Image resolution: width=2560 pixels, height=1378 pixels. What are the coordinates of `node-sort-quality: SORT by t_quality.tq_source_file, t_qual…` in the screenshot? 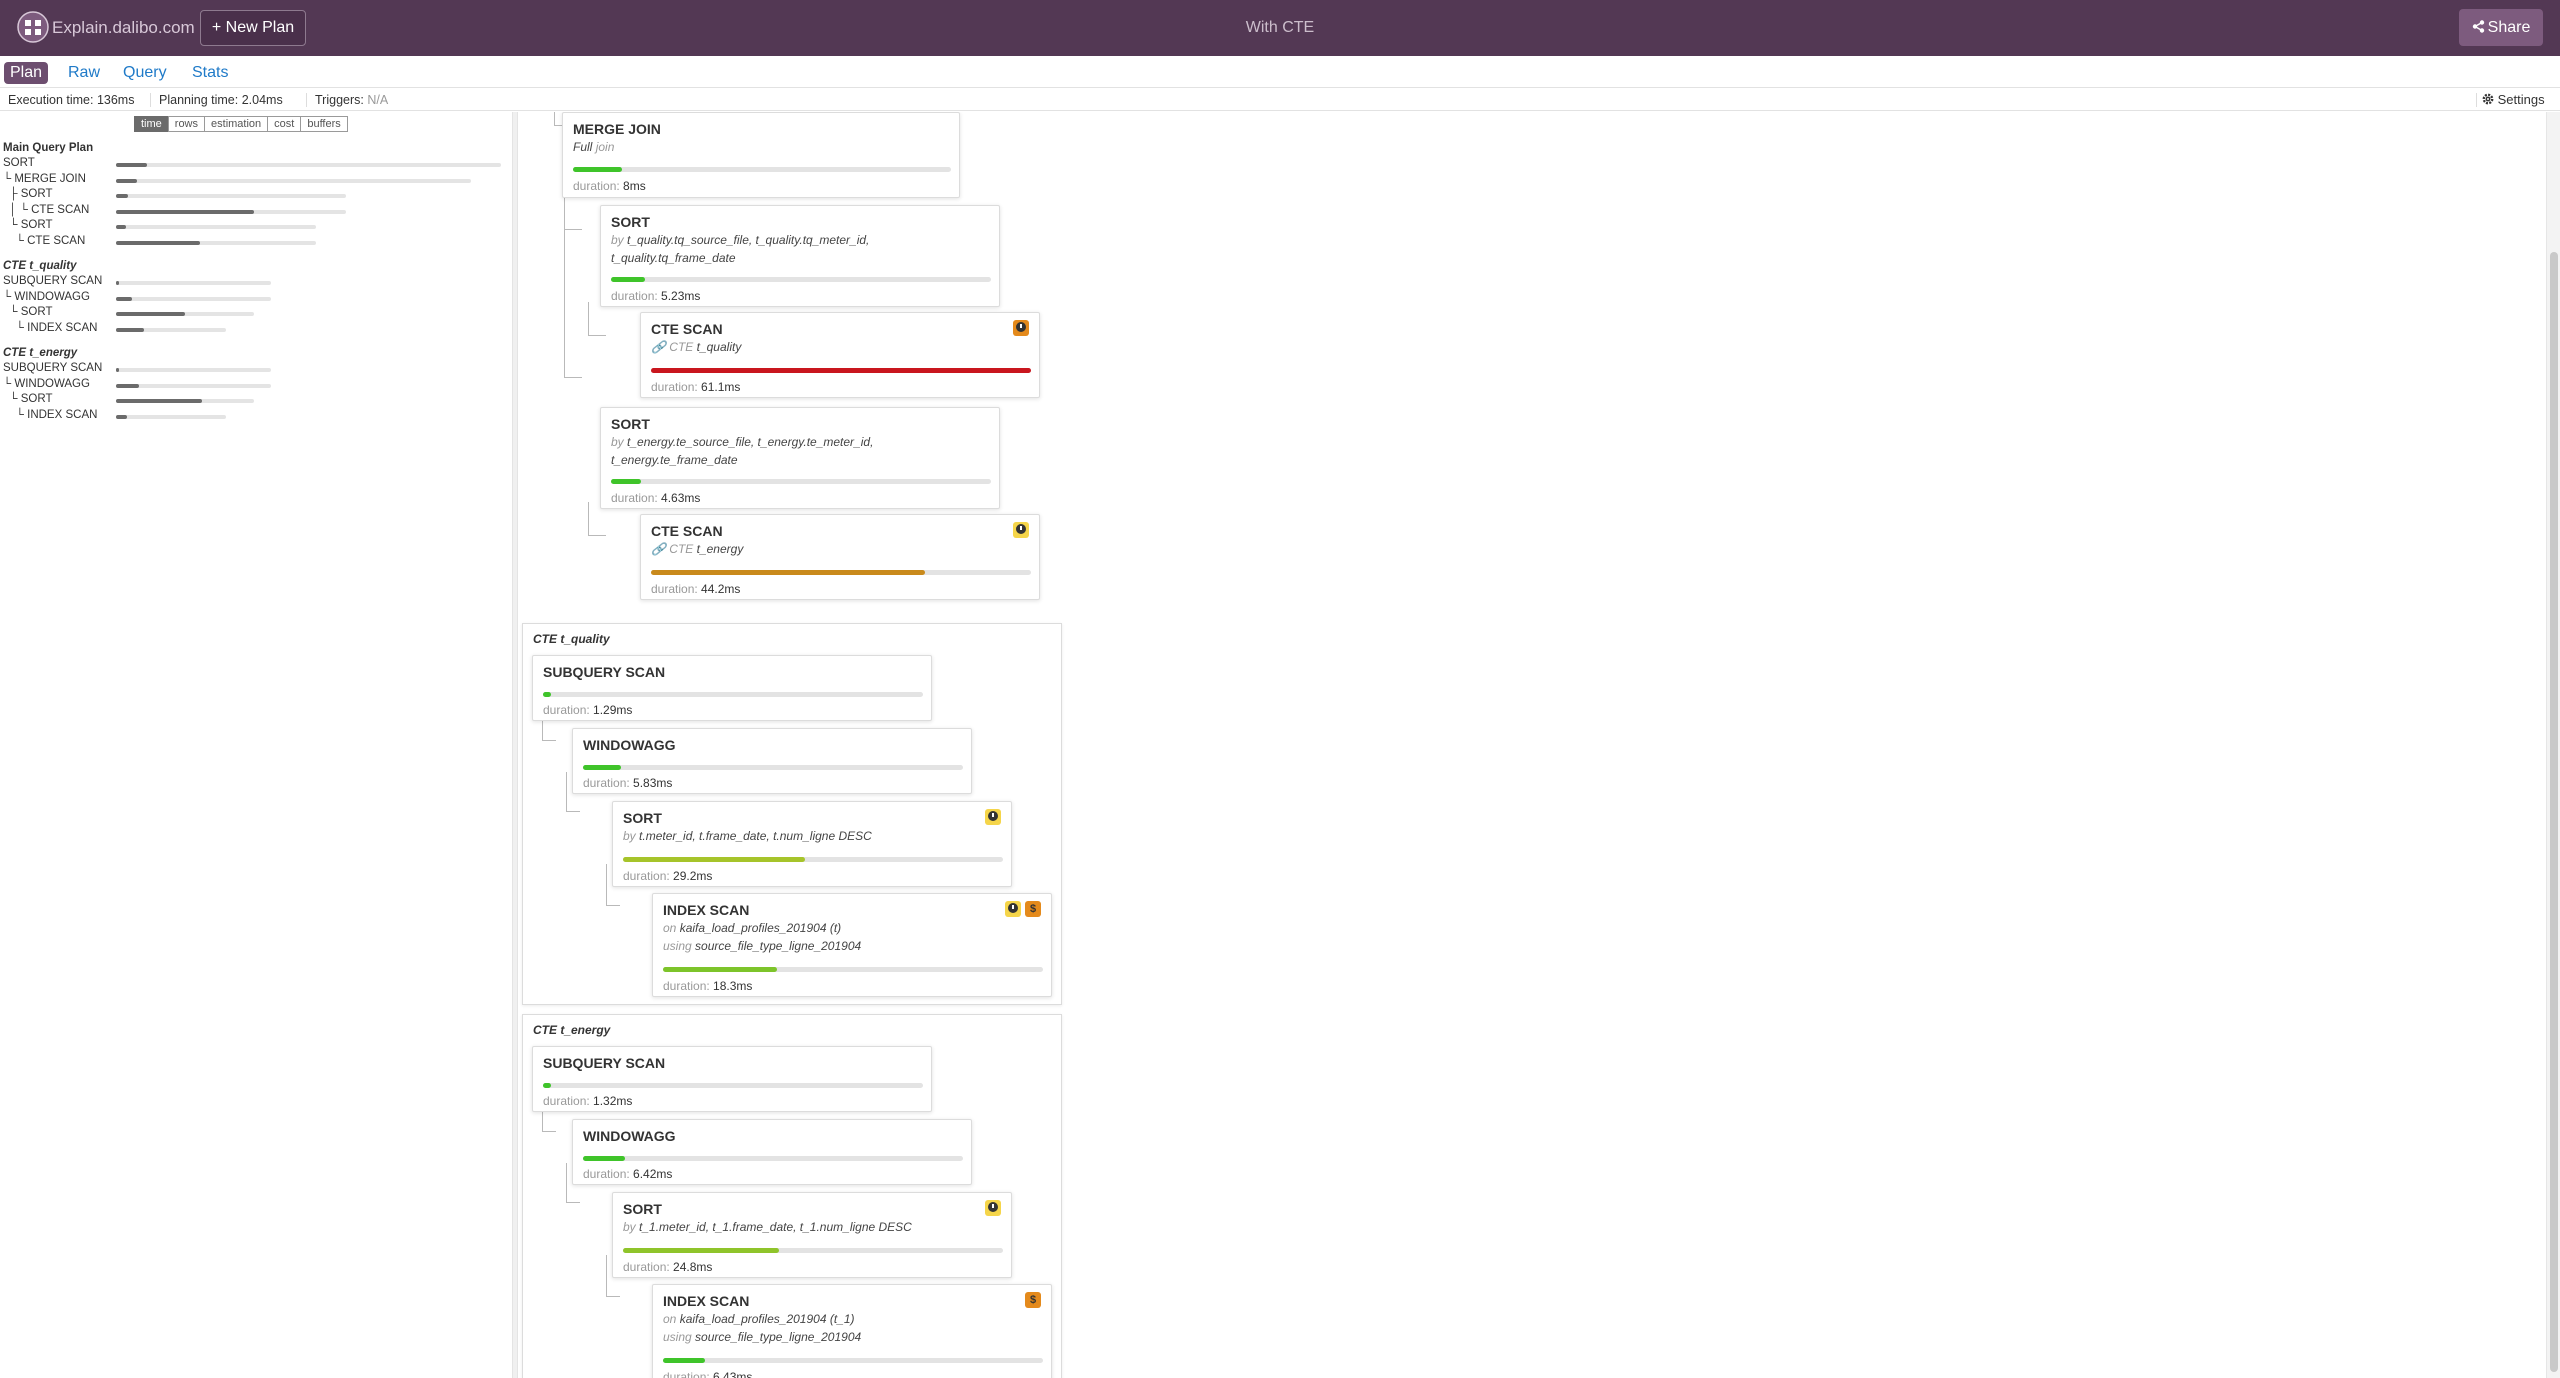 It's located at (800, 256).